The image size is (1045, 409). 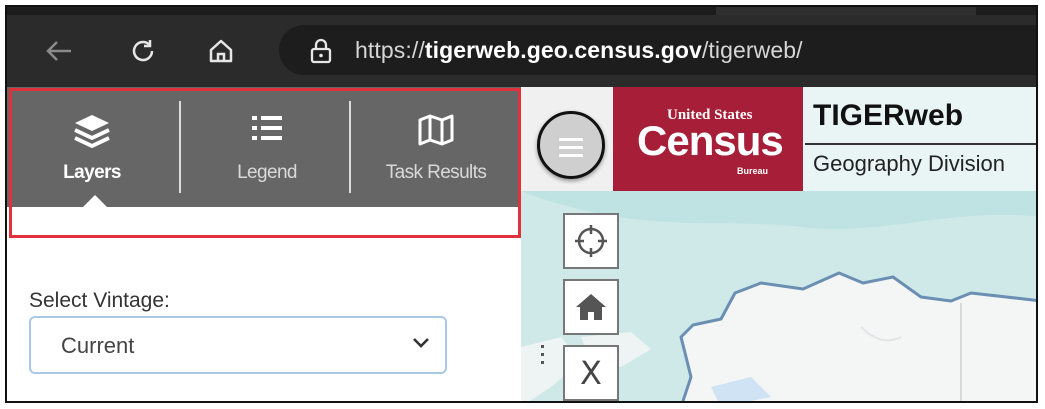 I want to click on tab-layers: Layers, so click(x=92, y=147).